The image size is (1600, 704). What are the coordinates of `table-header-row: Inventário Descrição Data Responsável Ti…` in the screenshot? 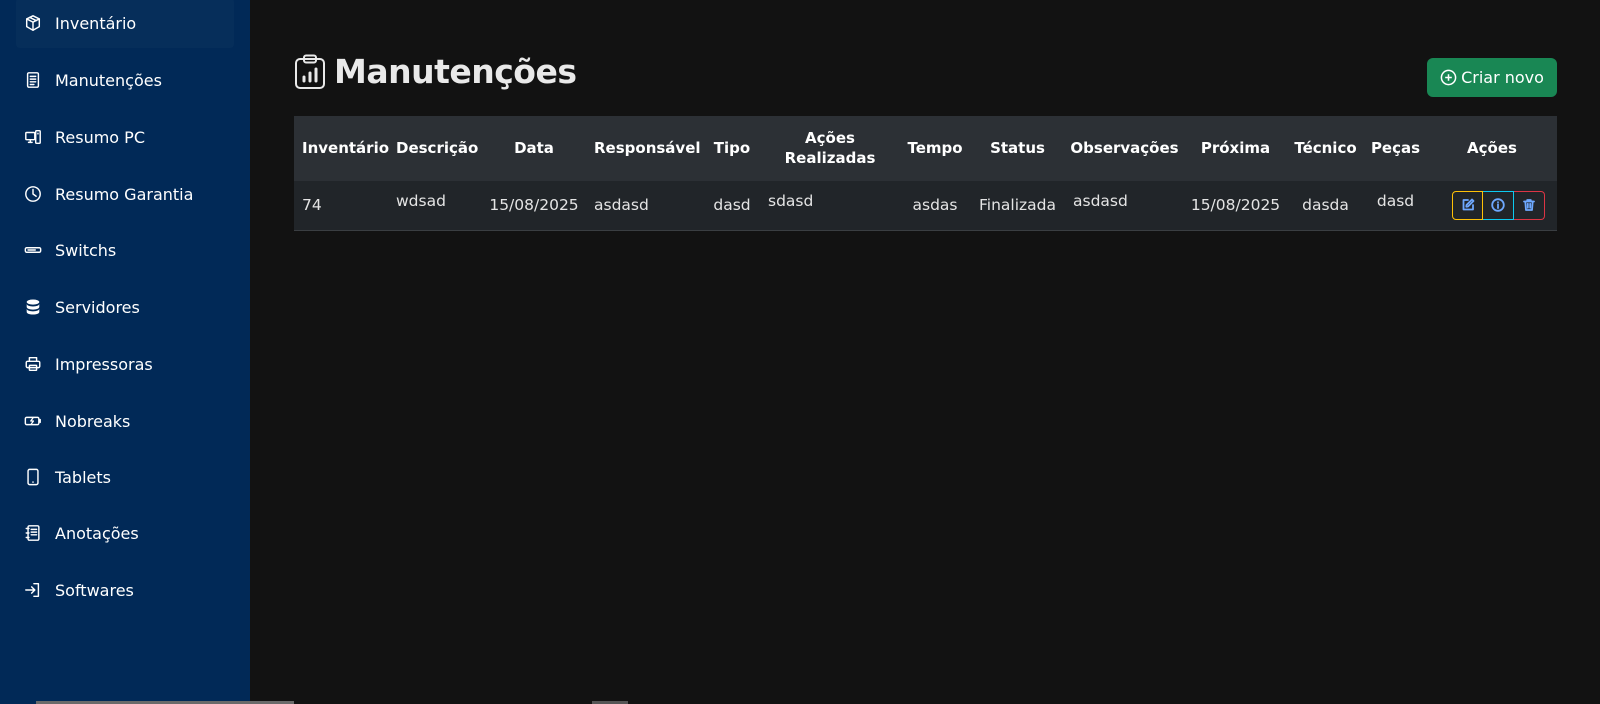 It's located at (925, 148).